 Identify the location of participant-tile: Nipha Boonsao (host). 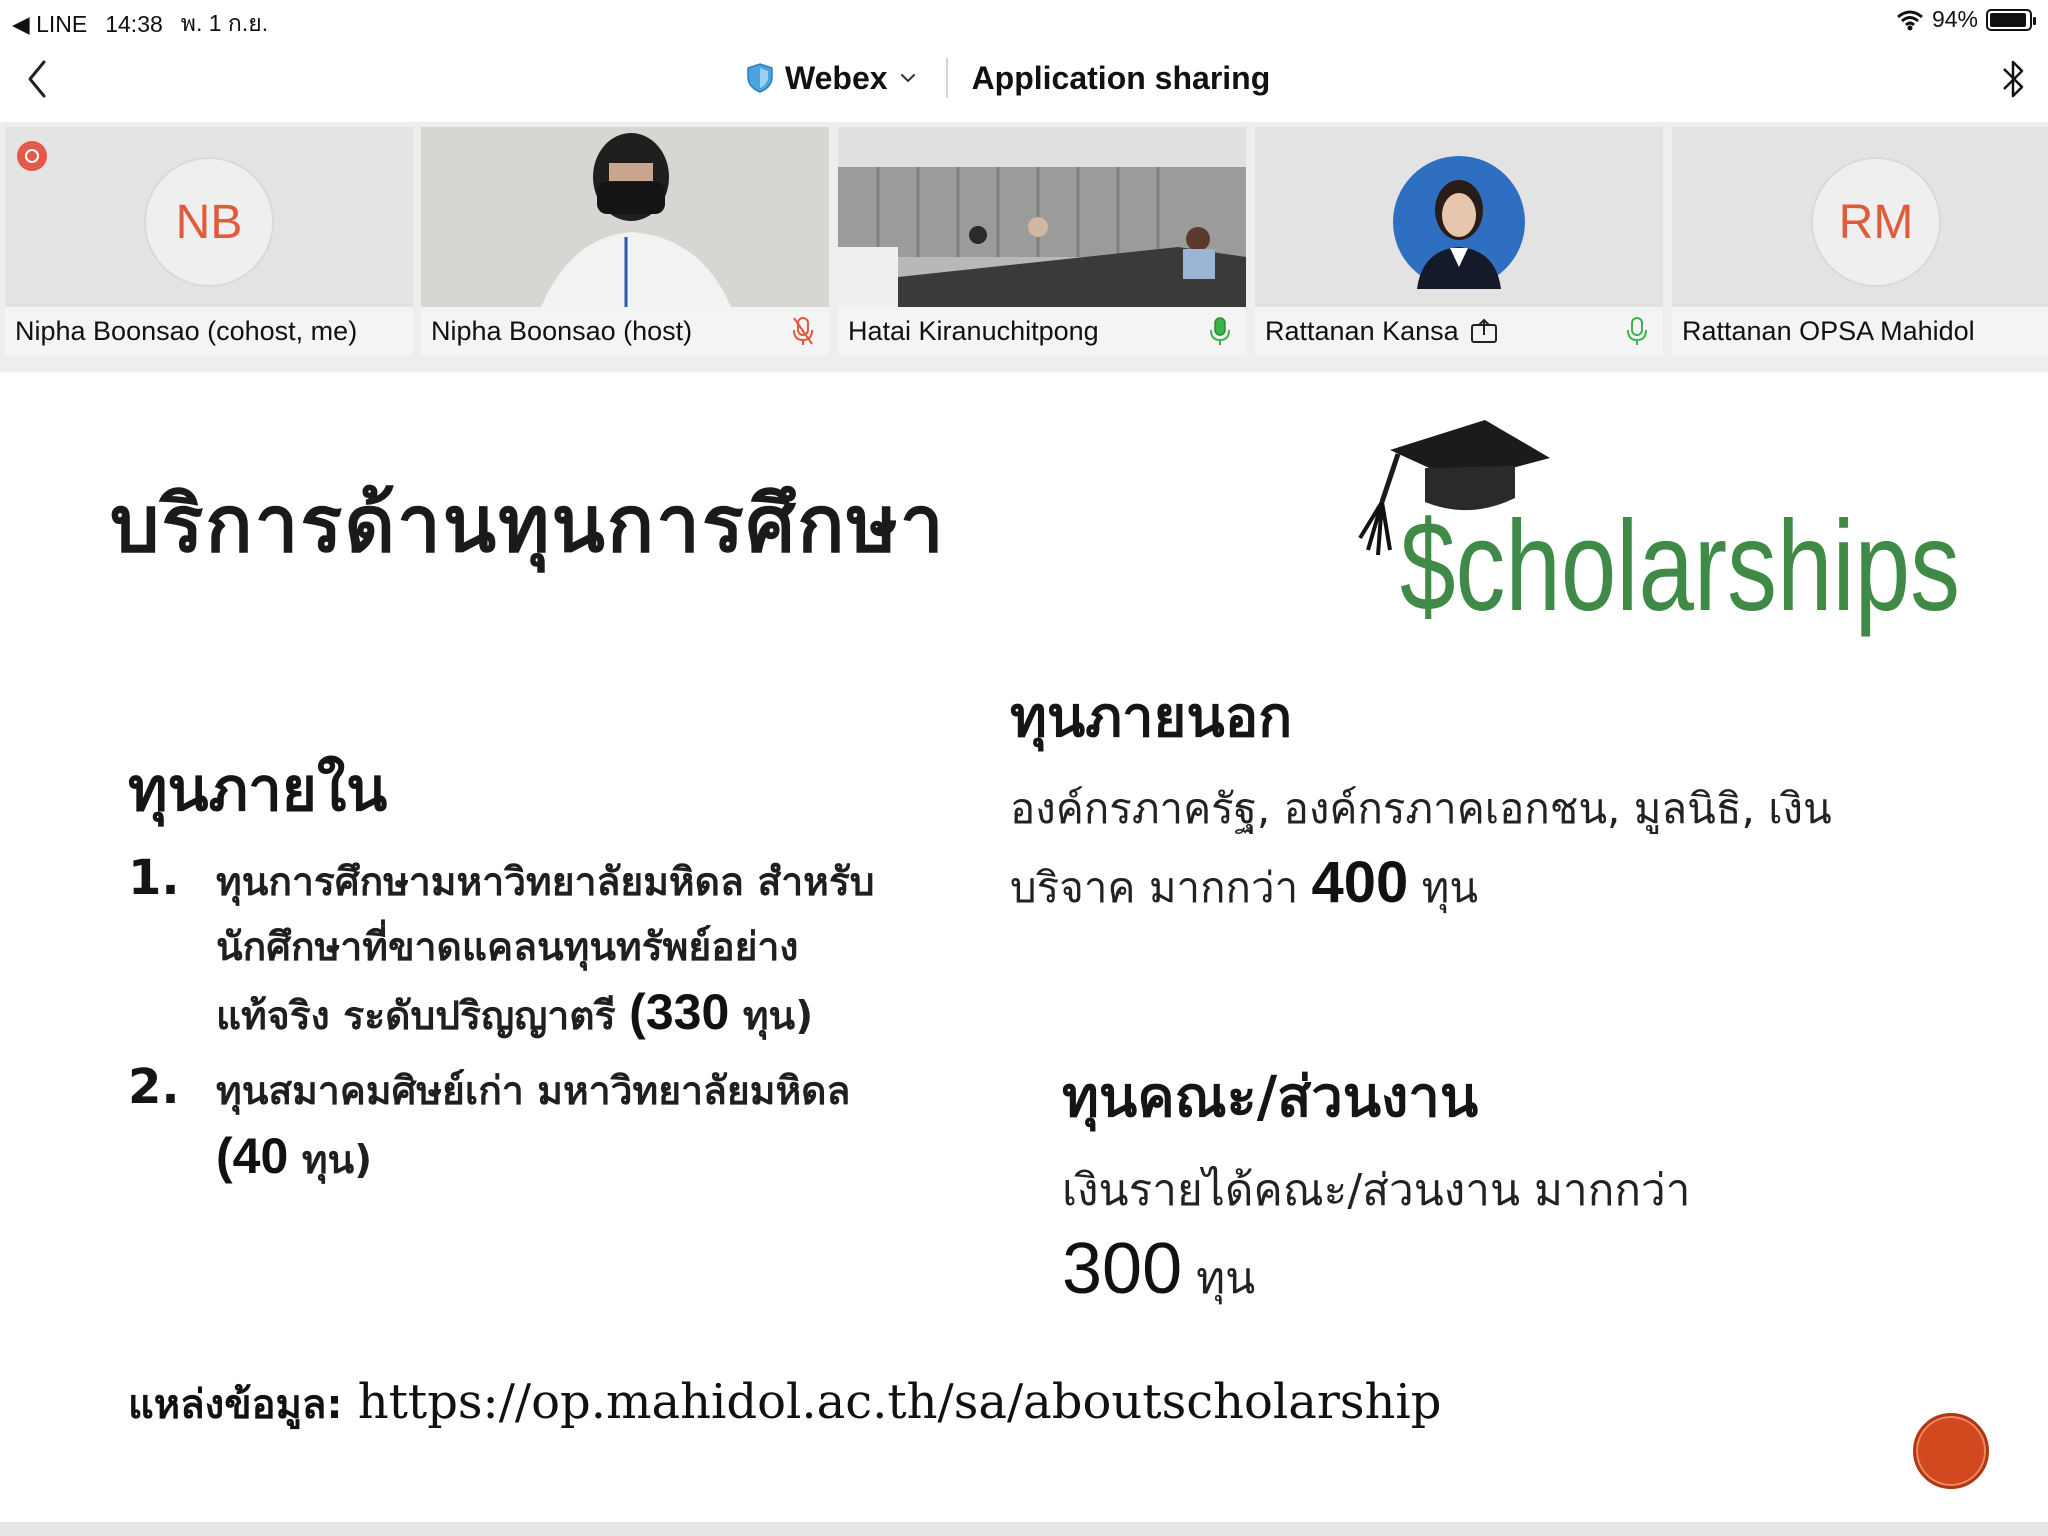
(625, 241).